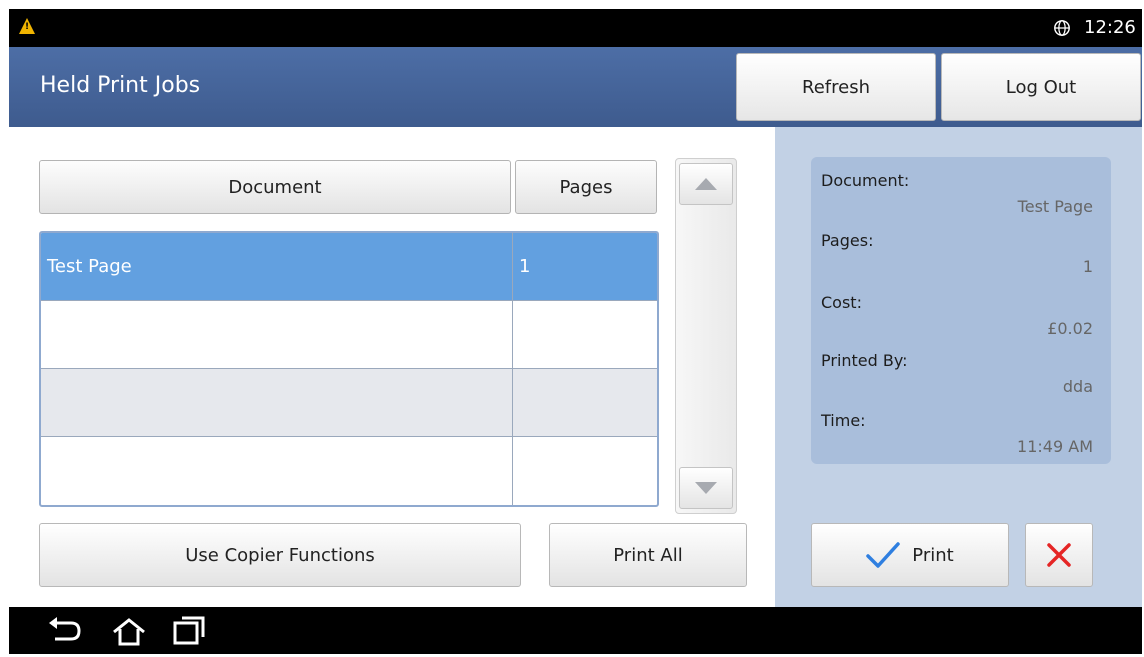  I want to click on detail-cost-value: £0.02, so click(1070, 328).